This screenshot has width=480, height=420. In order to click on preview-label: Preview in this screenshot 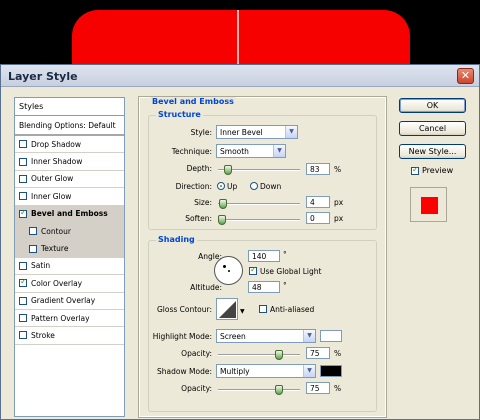, I will do `click(438, 170)`.